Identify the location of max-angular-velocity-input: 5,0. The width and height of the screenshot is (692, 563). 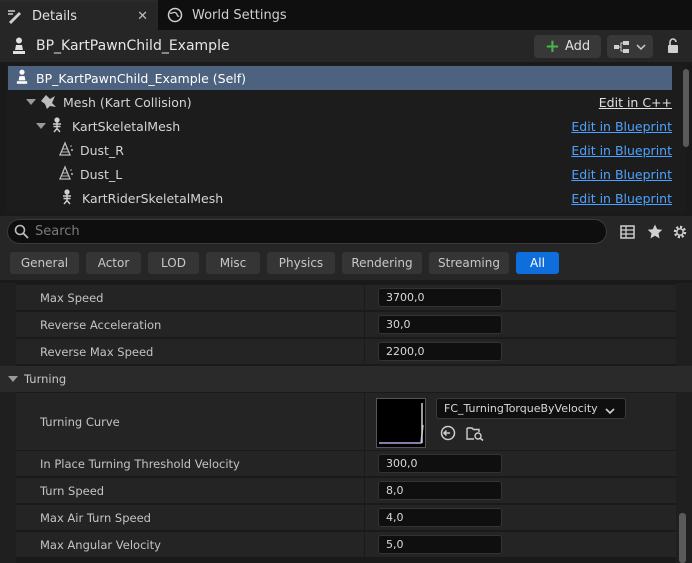
(440, 544).